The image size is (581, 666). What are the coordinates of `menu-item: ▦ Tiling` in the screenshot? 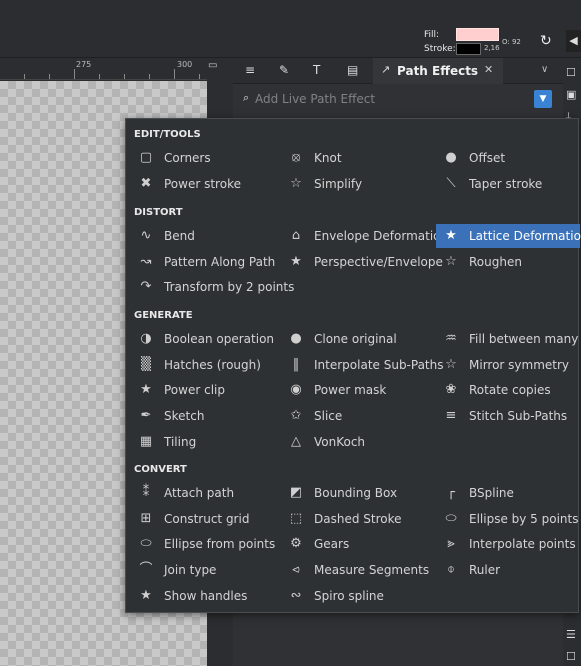 It's located at (204, 442).